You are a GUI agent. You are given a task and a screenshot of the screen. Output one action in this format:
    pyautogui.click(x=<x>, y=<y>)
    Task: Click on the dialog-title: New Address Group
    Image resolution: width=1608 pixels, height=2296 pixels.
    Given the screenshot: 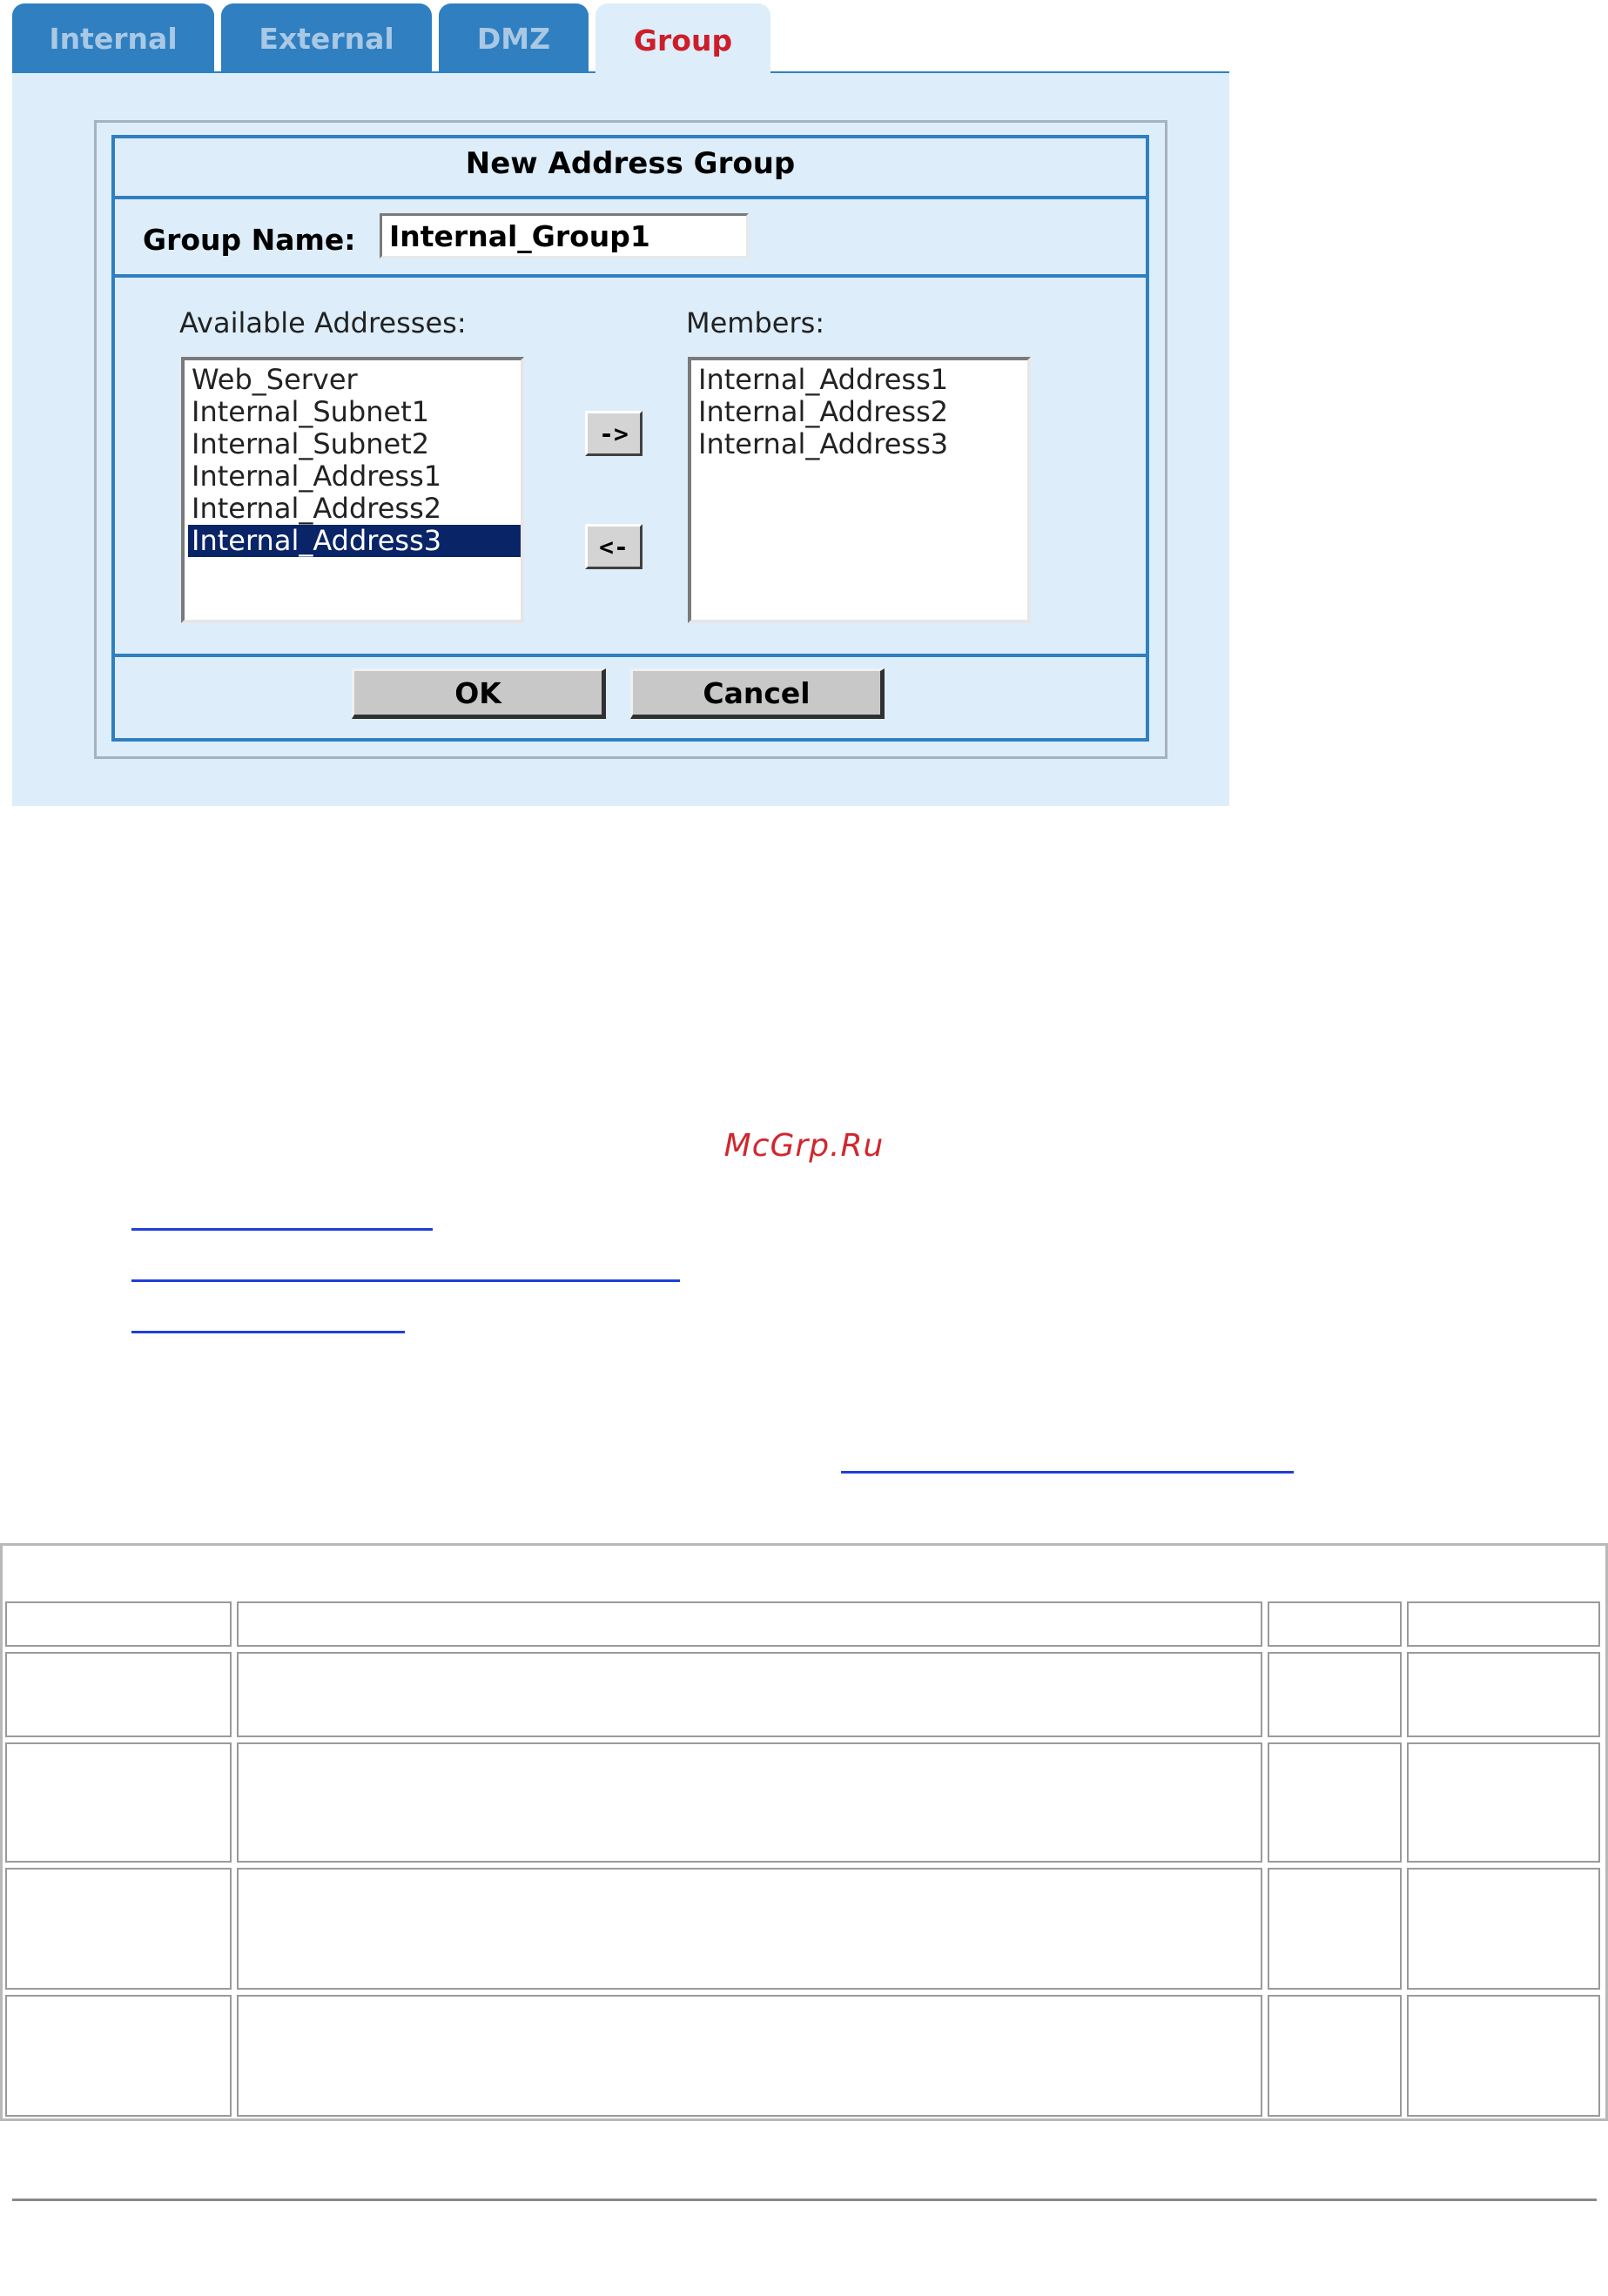 What is the action you would take?
    pyautogui.click(x=630, y=163)
    